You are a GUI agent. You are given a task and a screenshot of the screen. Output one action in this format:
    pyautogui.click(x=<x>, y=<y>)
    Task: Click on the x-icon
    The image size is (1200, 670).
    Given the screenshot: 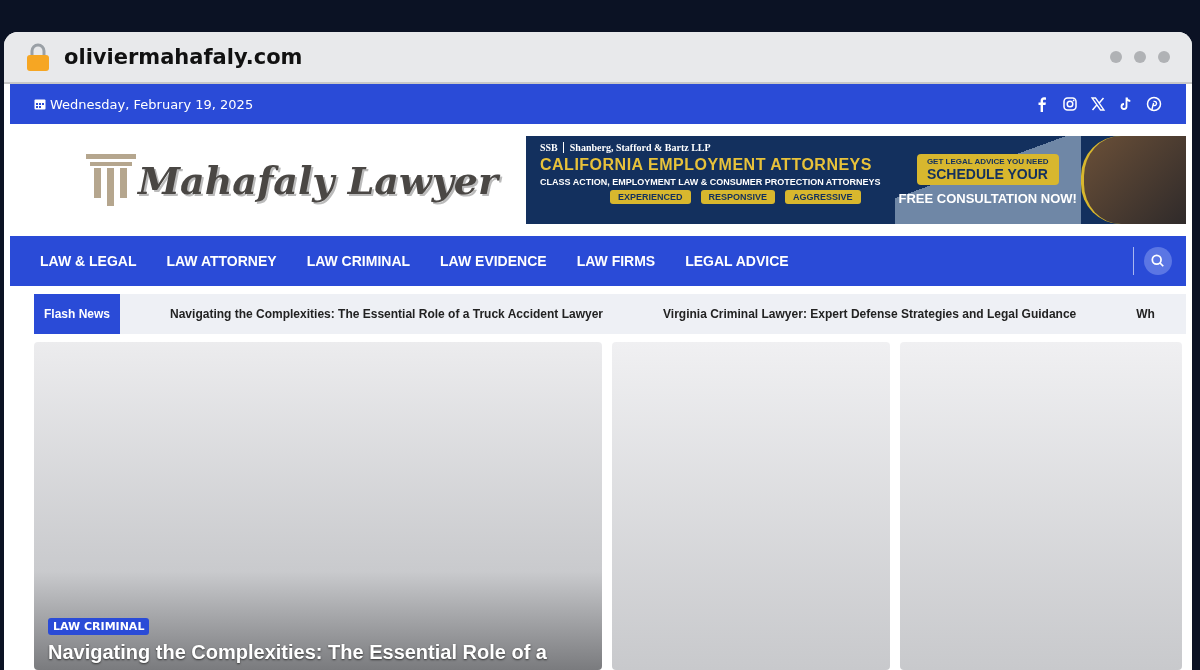 What is the action you would take?
    pyautogui.click(x=1098, y=104)
    